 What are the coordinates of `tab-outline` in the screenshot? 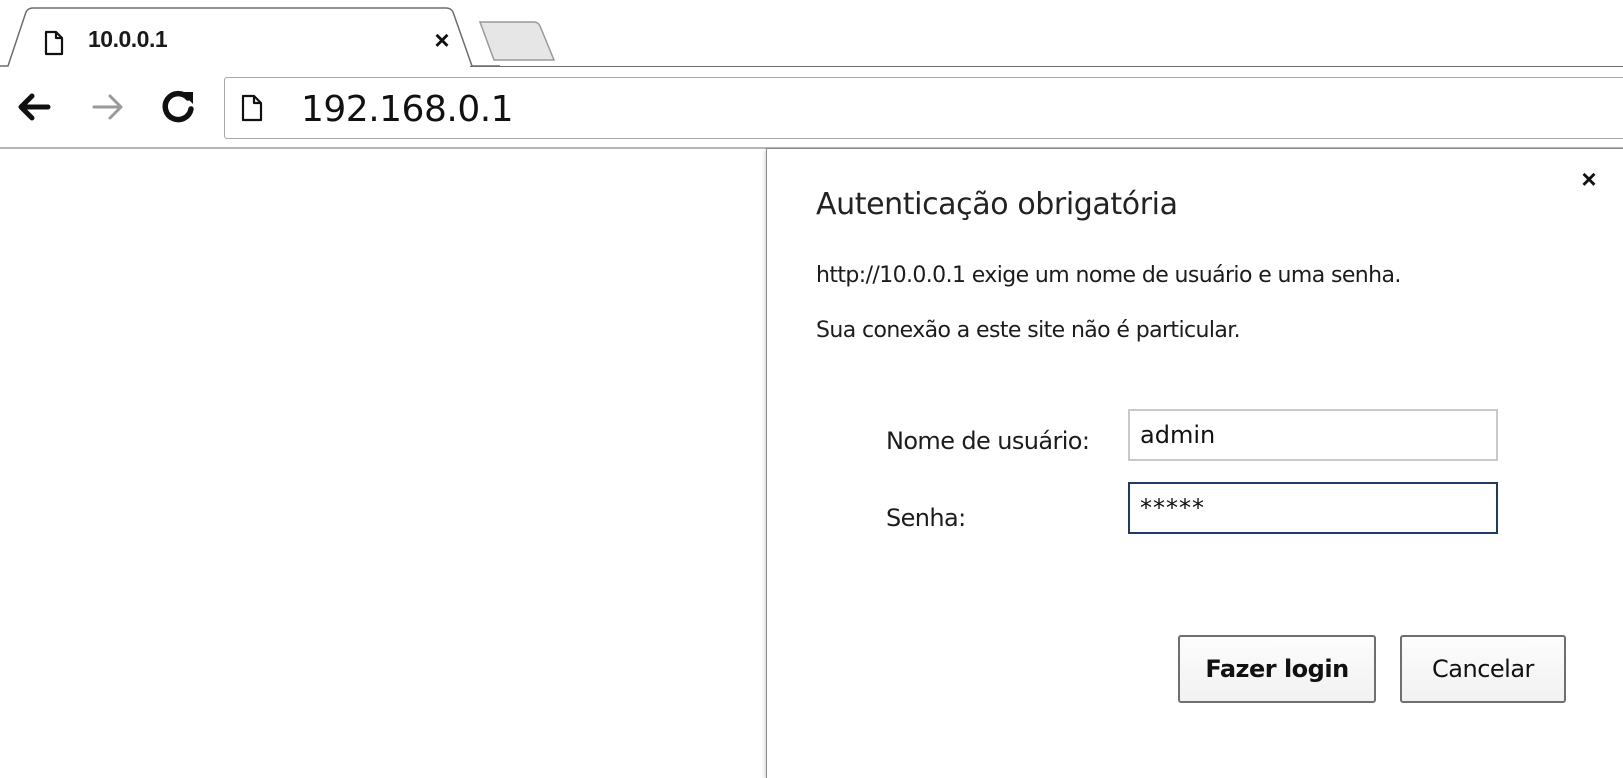 It's located at (250, 37).